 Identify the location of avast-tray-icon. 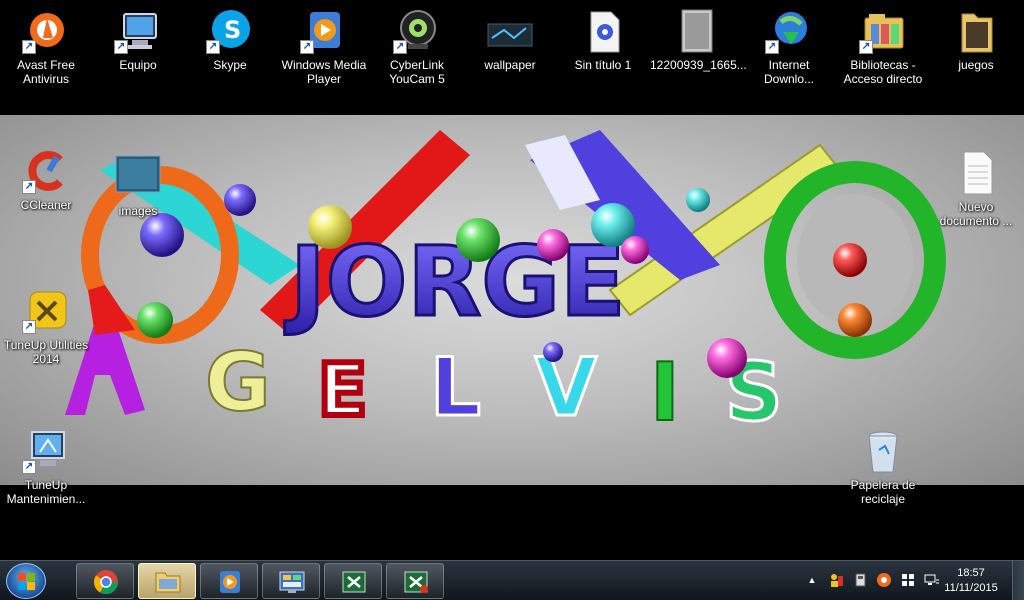
(884, 580).